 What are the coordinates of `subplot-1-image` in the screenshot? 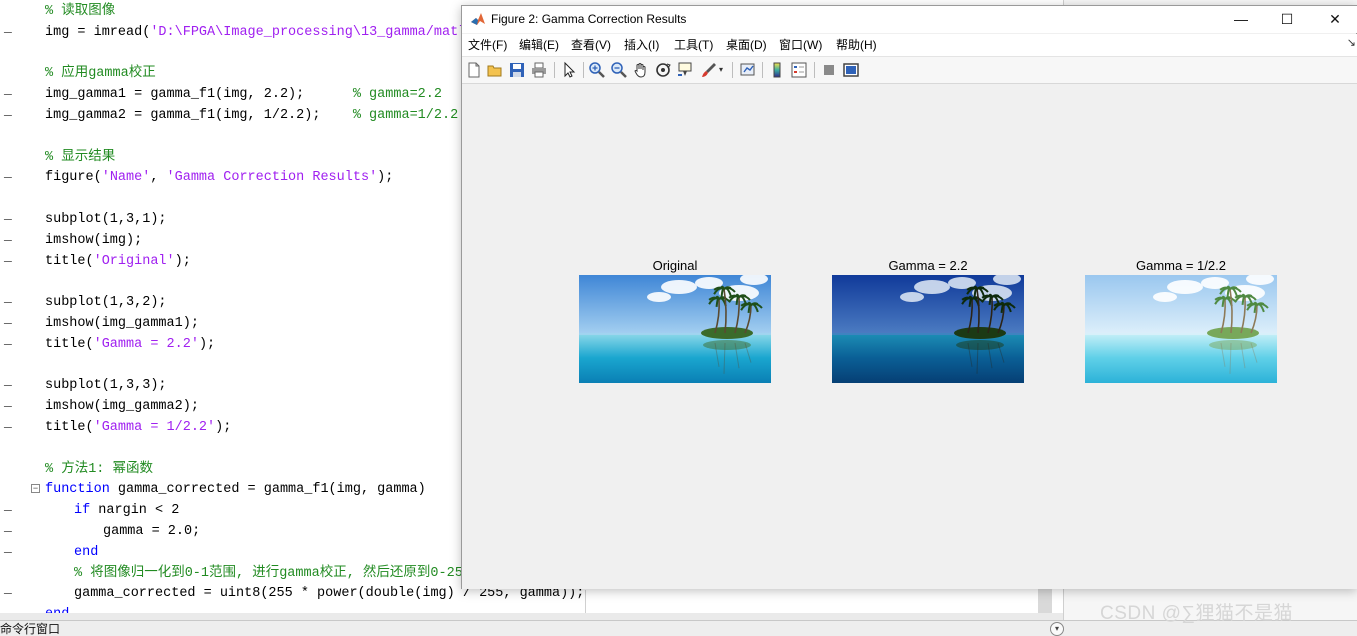 It's located at (675, 329).